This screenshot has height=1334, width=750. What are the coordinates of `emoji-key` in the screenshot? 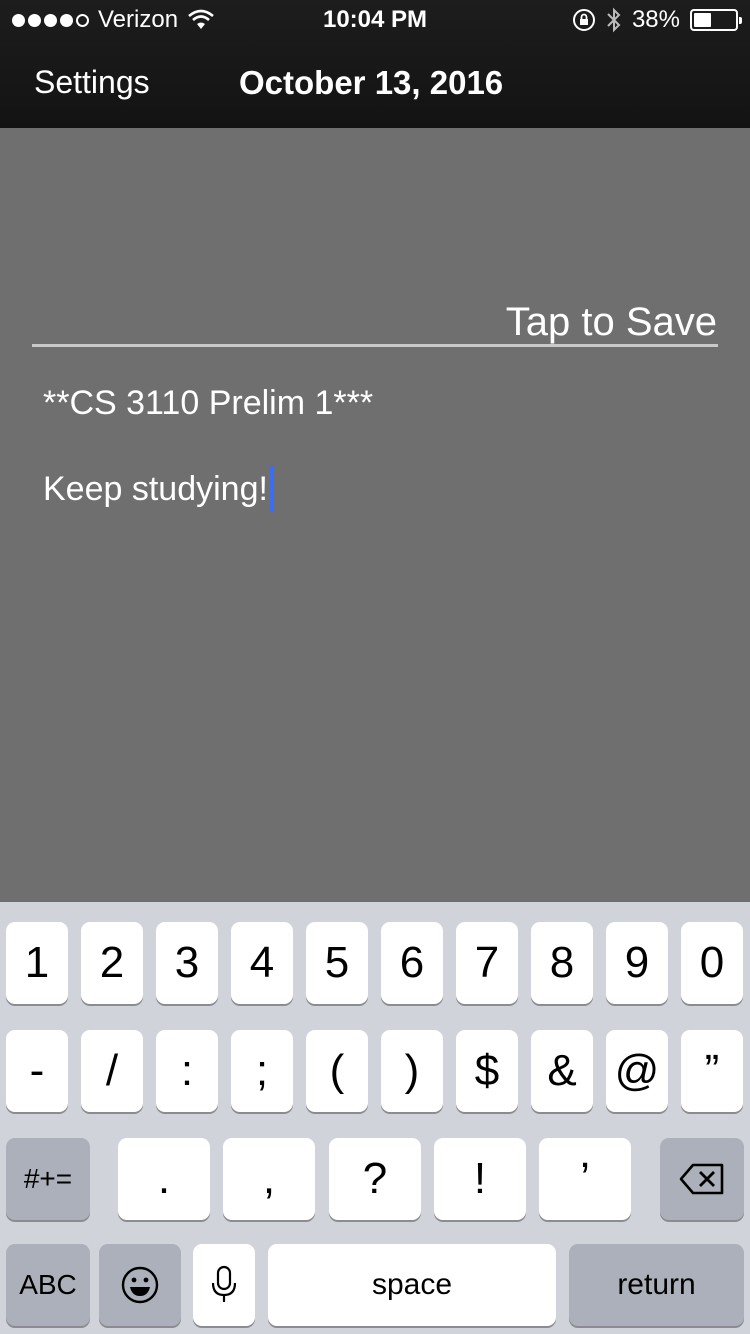 It's located at (140, 1285).